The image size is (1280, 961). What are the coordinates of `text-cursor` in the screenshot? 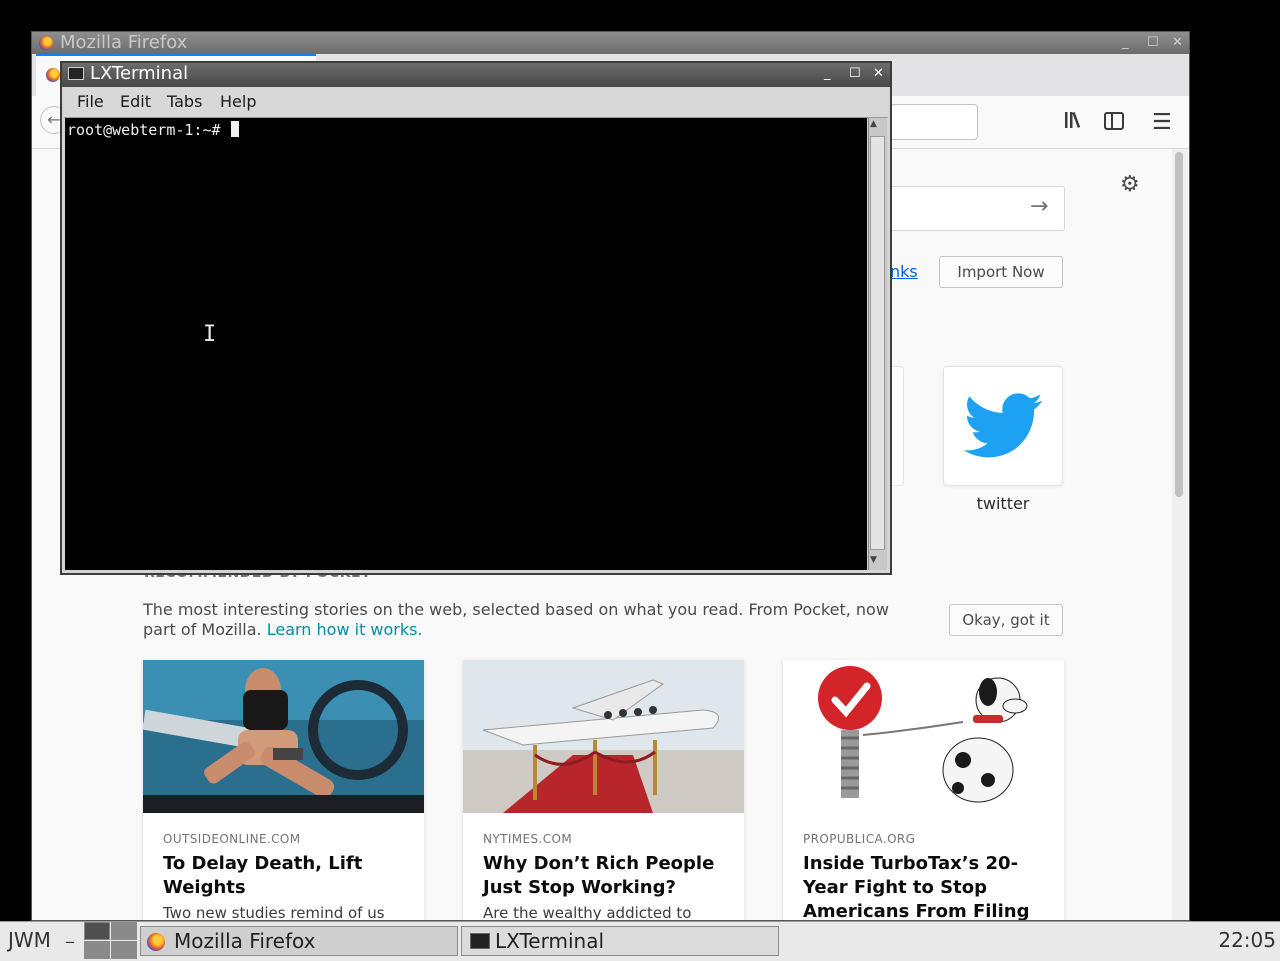 It's located at (234, 129).